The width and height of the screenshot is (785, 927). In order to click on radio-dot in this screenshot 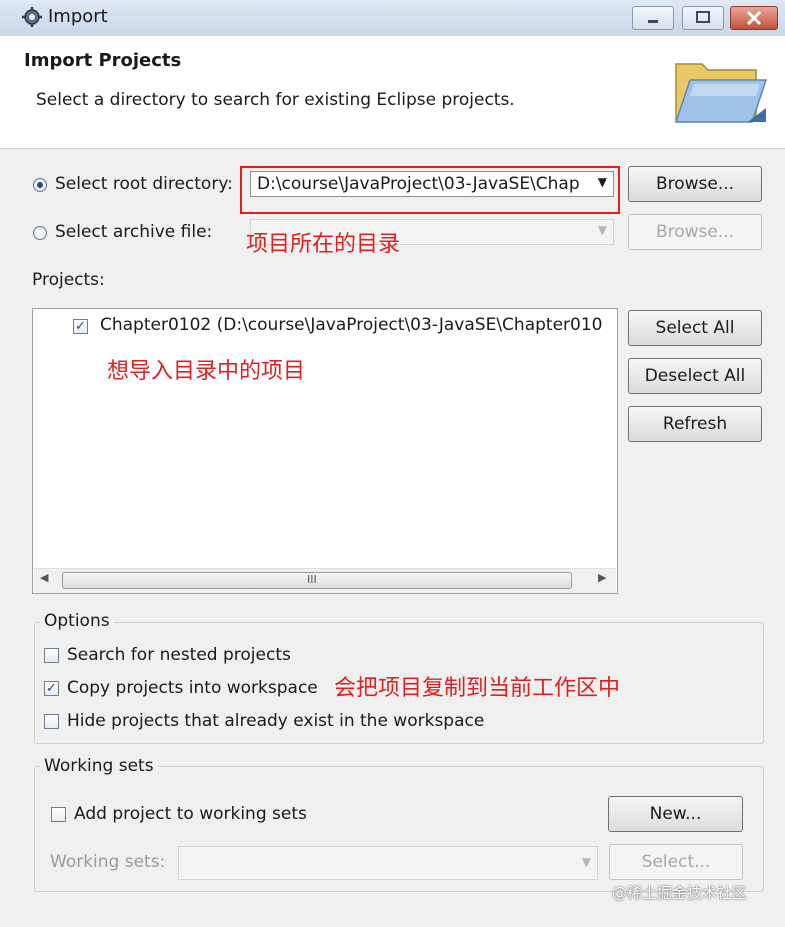, I will do `click(40, 185)`.